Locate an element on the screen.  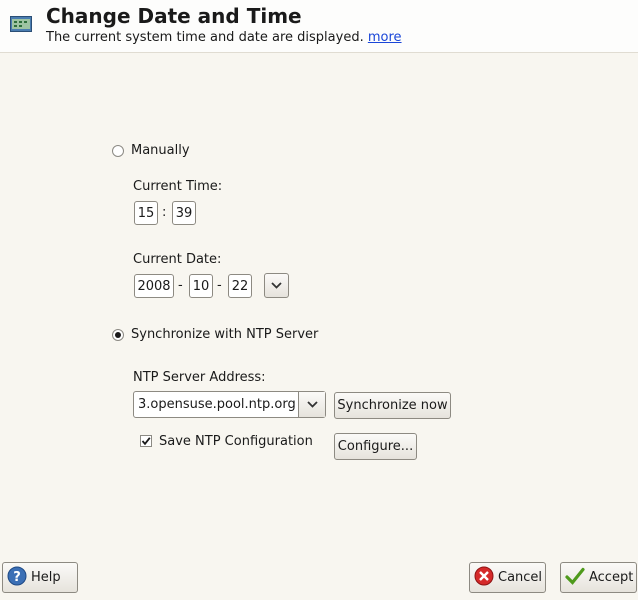
date-picker-button is located at coordinates (276, 285).